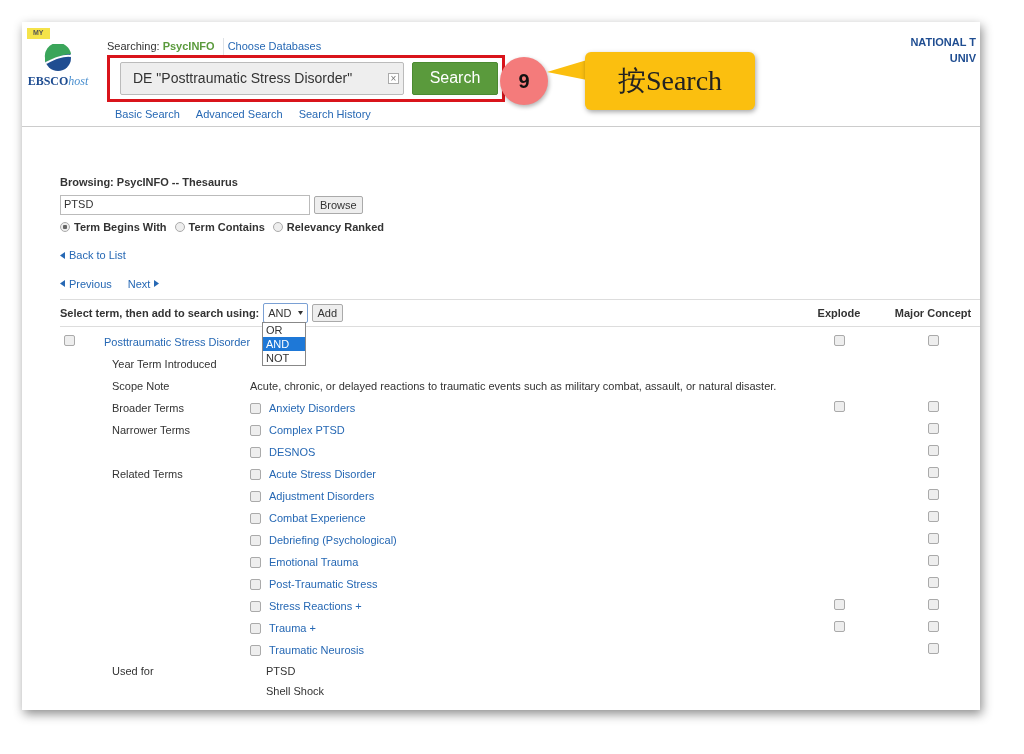 The image size is (1024, 754). I want to click on term-link: Emotional Trauma, so click(314, 562).